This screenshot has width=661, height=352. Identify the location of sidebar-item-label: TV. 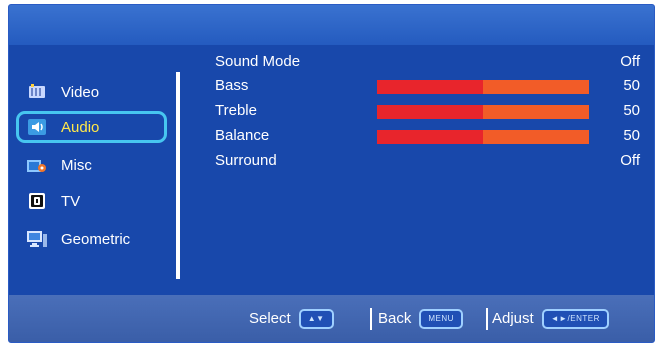
(71, 201).